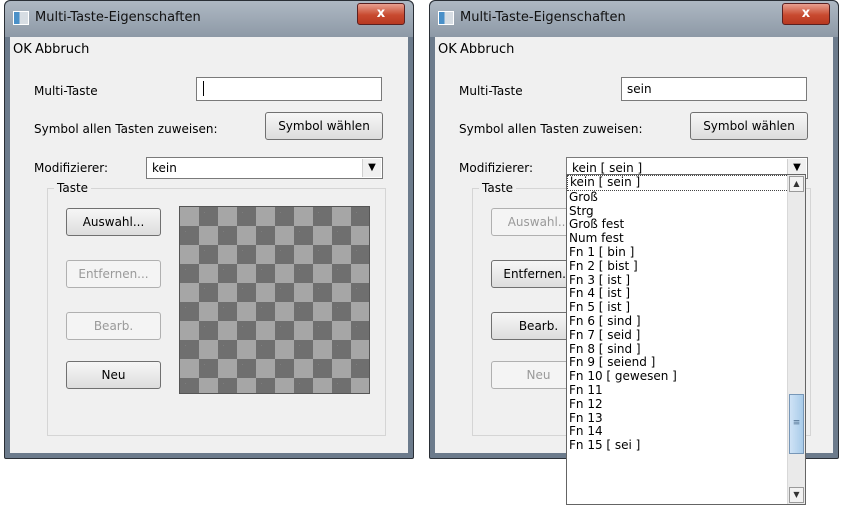 This screenshot has height=505, width=841. What do you see at coordinates (686, 418) in the screenshot?
I see `dropdown-option: Fn 13` at bounding box center [686, 418].